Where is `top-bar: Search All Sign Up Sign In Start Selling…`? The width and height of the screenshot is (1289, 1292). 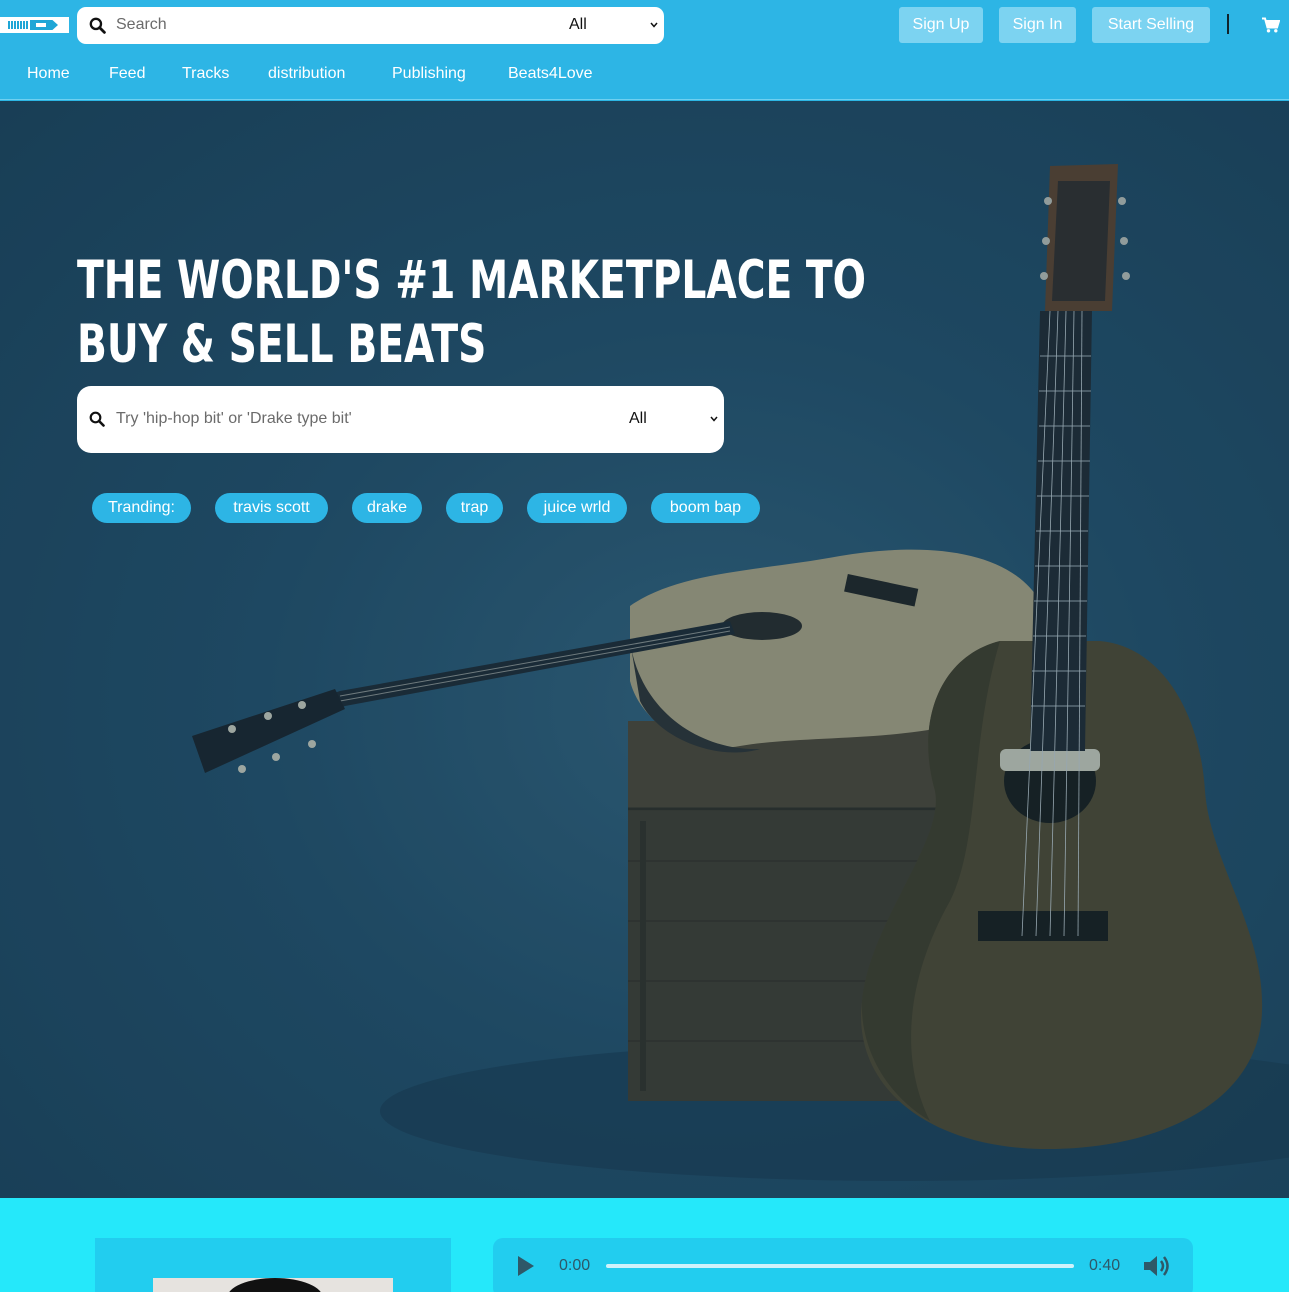 top-bar: Search All Sign Up Sign In Start Selling… is located at coordinates (644, 50).